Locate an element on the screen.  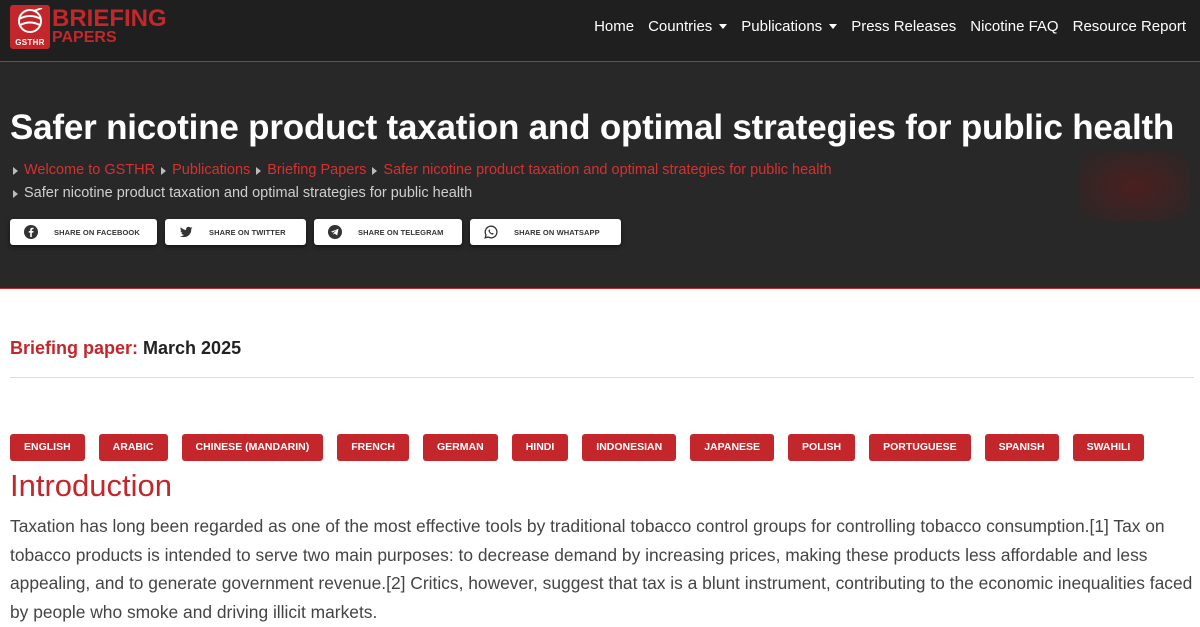
section-heading: Introduction is located at coordinates (91, 485).